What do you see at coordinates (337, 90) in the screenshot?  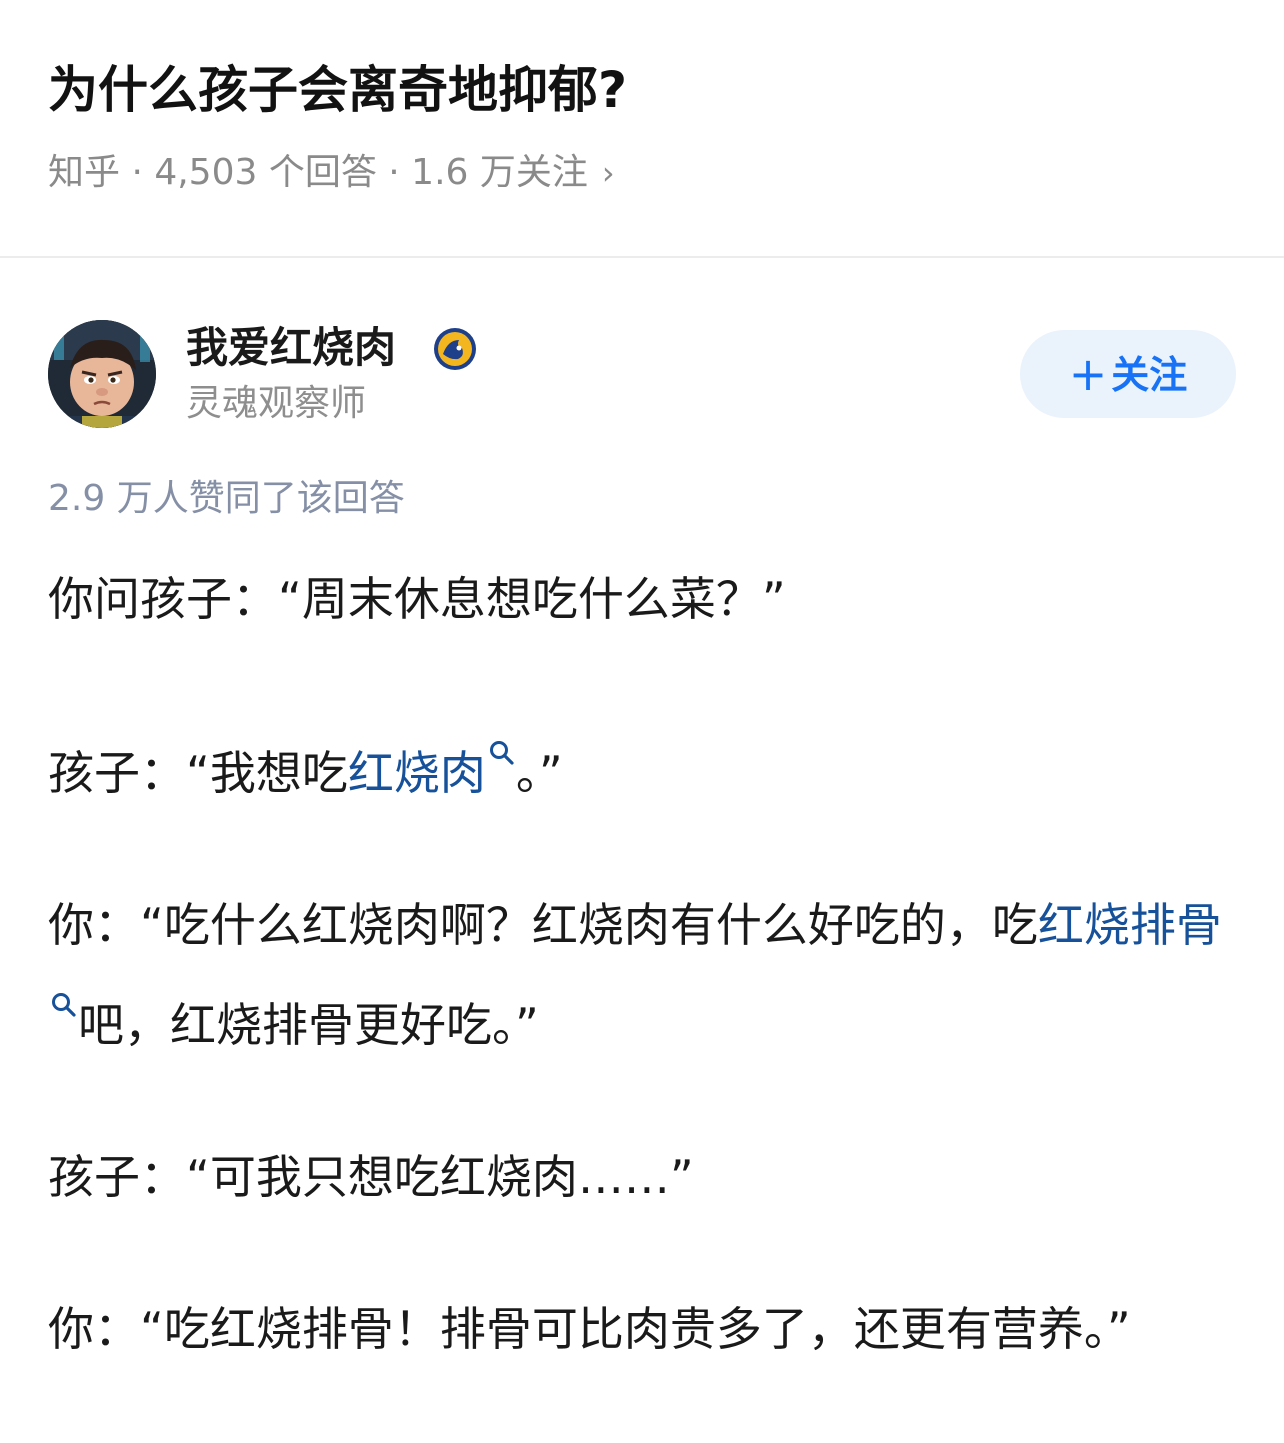 I see `question-title: 为什么孩子会离奇地抑郁?` at bounding box center [337, 90].